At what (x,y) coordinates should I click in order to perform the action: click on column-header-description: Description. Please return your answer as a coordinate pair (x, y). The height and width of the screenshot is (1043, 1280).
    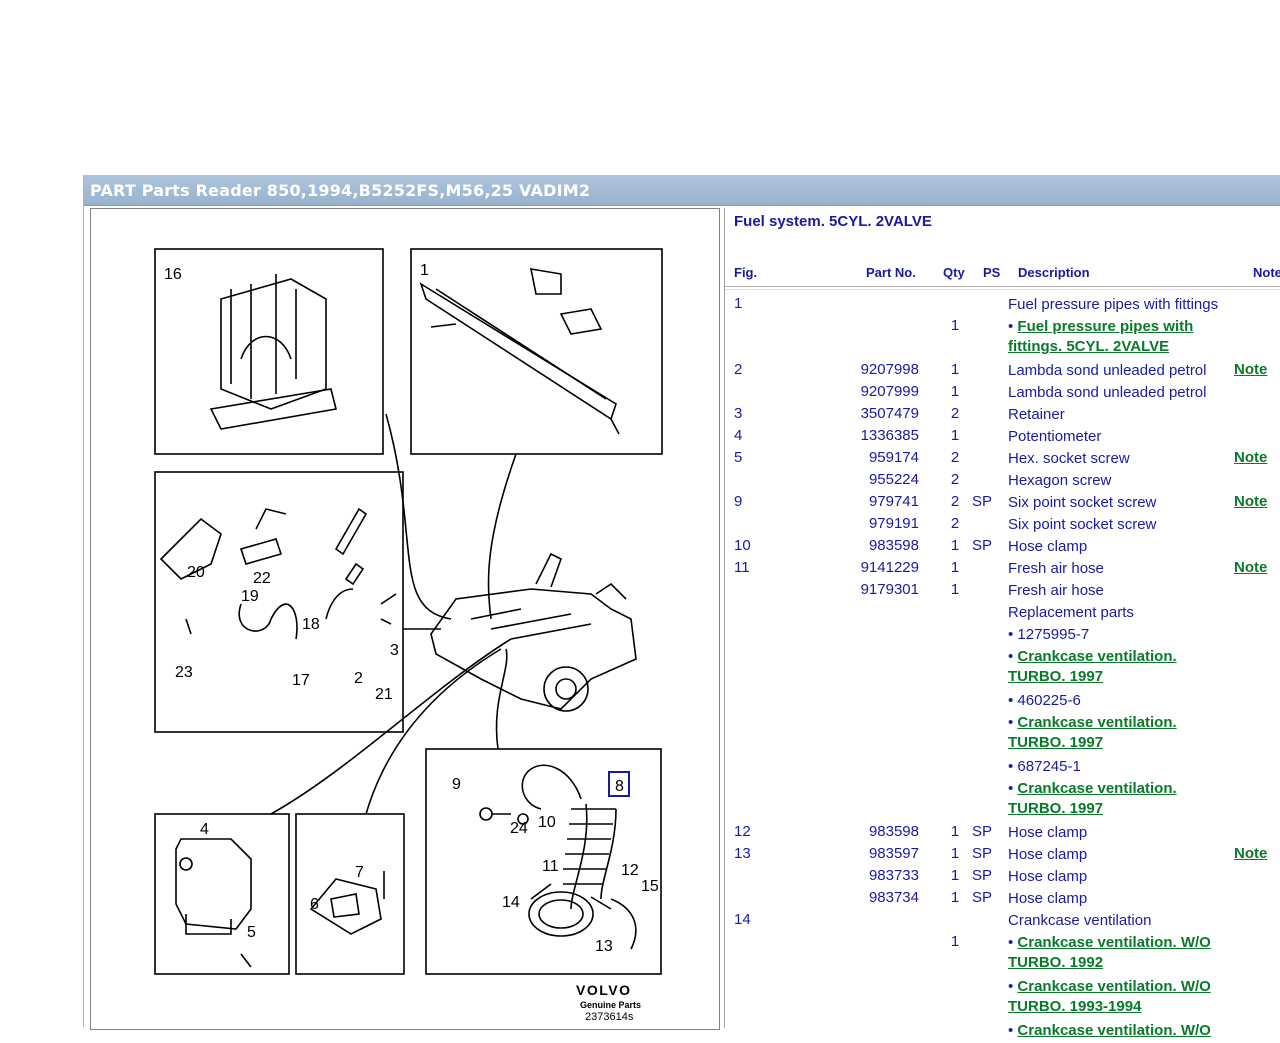
    Looking at the image, I should click on (1054, 272).